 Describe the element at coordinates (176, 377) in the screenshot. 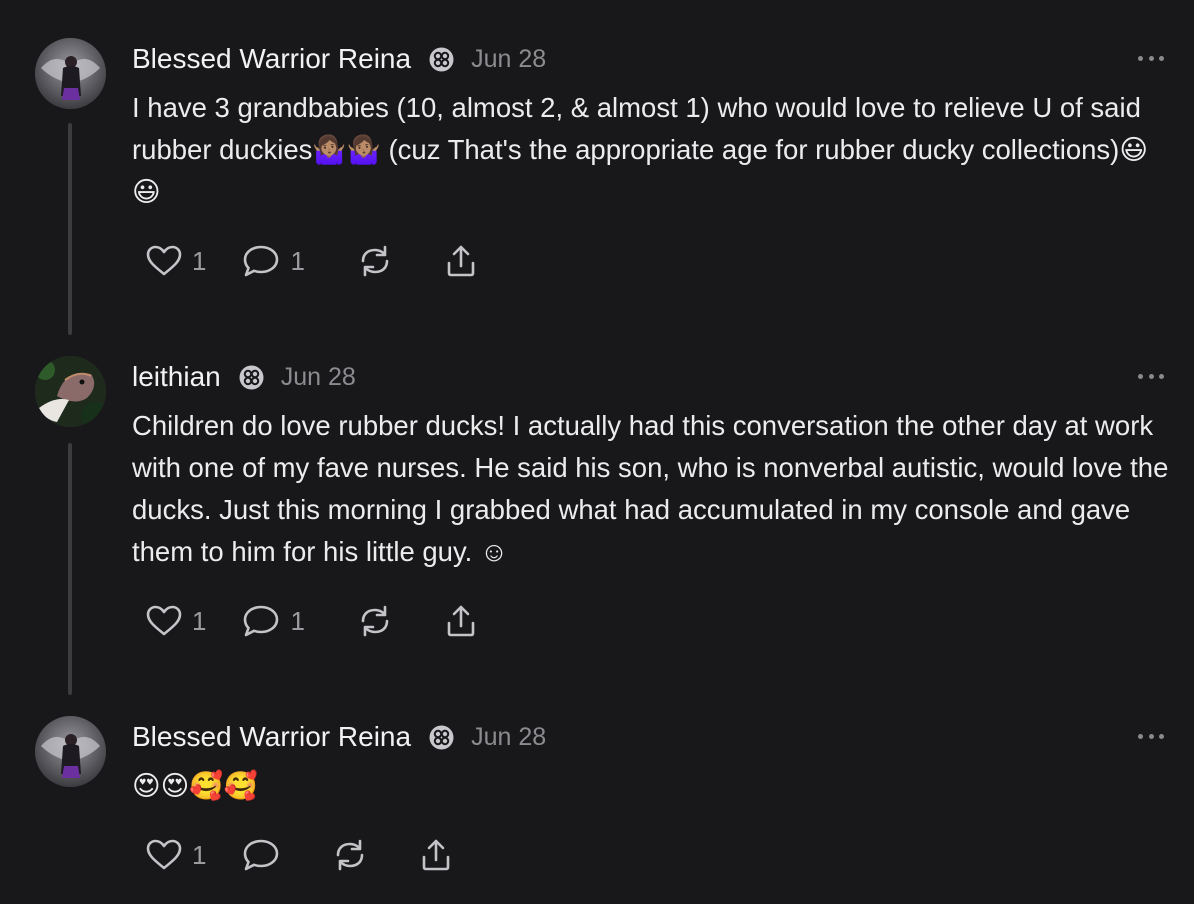

I see `author-name: leithian` at that location.